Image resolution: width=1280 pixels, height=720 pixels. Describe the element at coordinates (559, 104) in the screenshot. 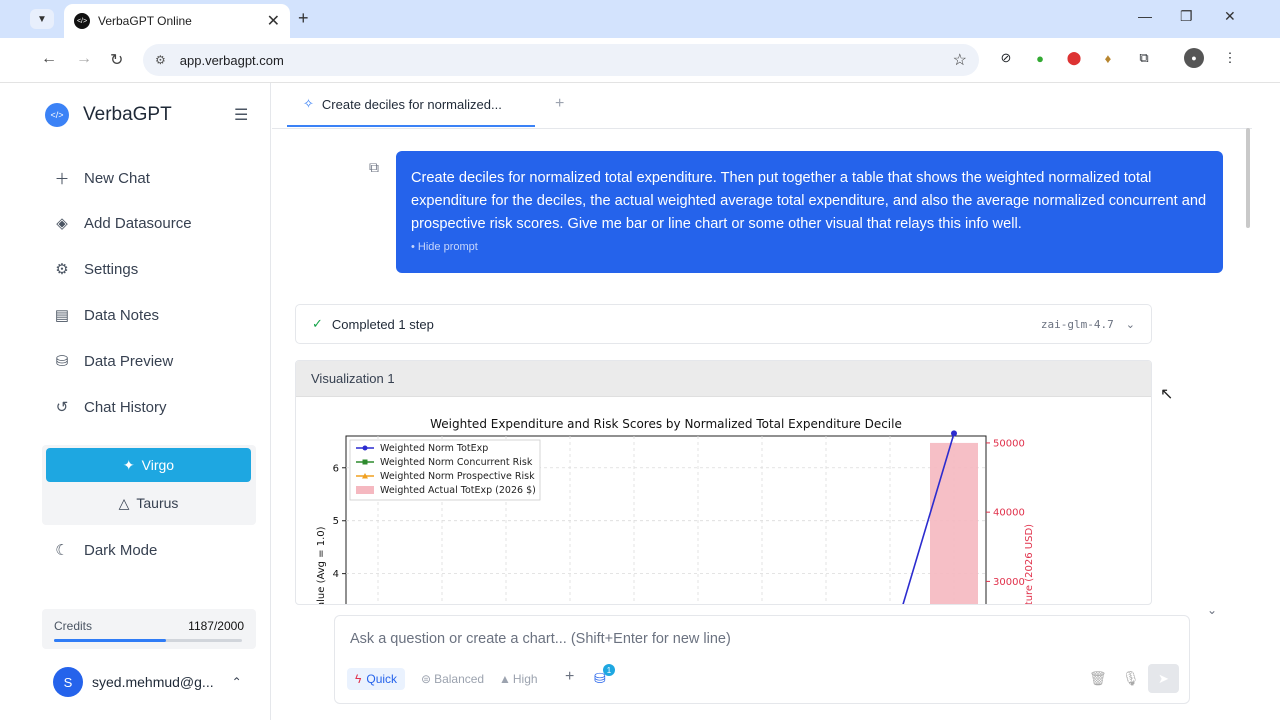

I see `new-chat-tab-button: +` at that location.